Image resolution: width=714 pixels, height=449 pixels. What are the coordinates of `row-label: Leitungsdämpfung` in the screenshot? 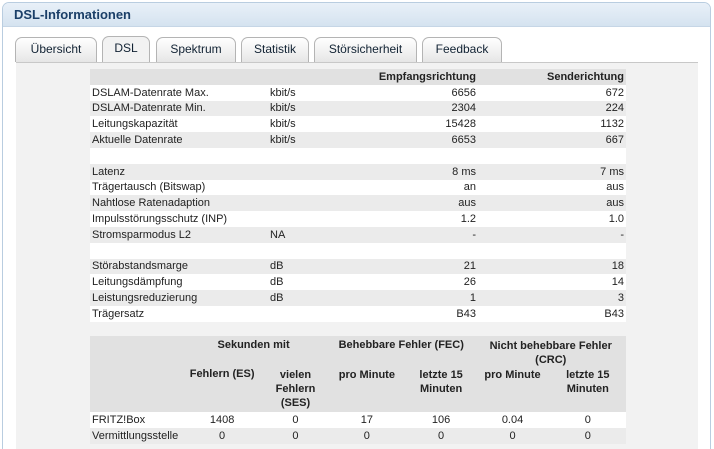 It's located at (179, 282).